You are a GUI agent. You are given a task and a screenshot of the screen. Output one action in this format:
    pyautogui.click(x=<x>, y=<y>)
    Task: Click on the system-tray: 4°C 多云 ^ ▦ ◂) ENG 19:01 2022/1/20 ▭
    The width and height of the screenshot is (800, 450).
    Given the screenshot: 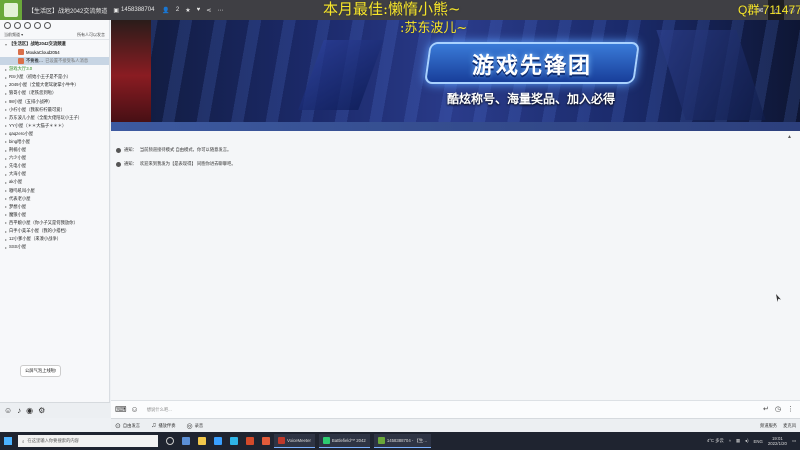 What is the action you would take?
    pyautogui.click(x=751, y=441)
    